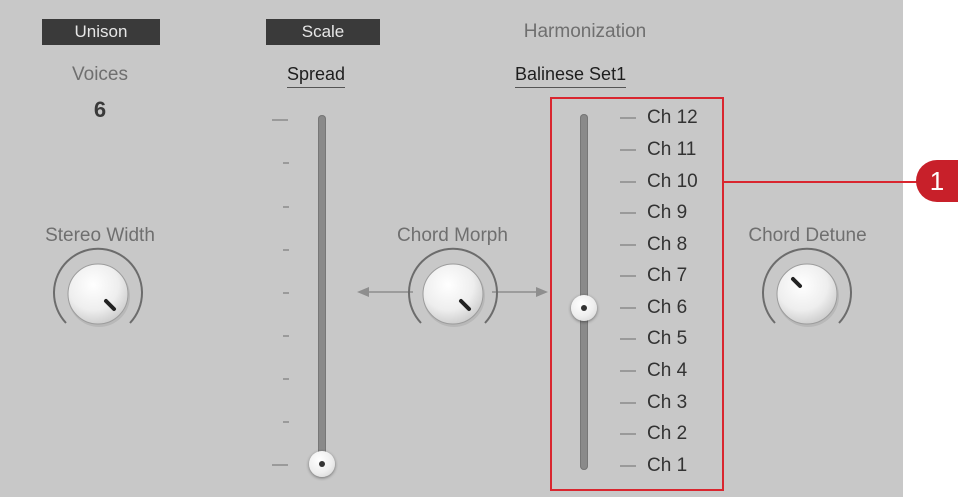 This screenshot has width=958, height=497. What do you see at coordinates (821, 182) in the screenshot?
I see `callout-connector-line` at bounding box center [821, 182].